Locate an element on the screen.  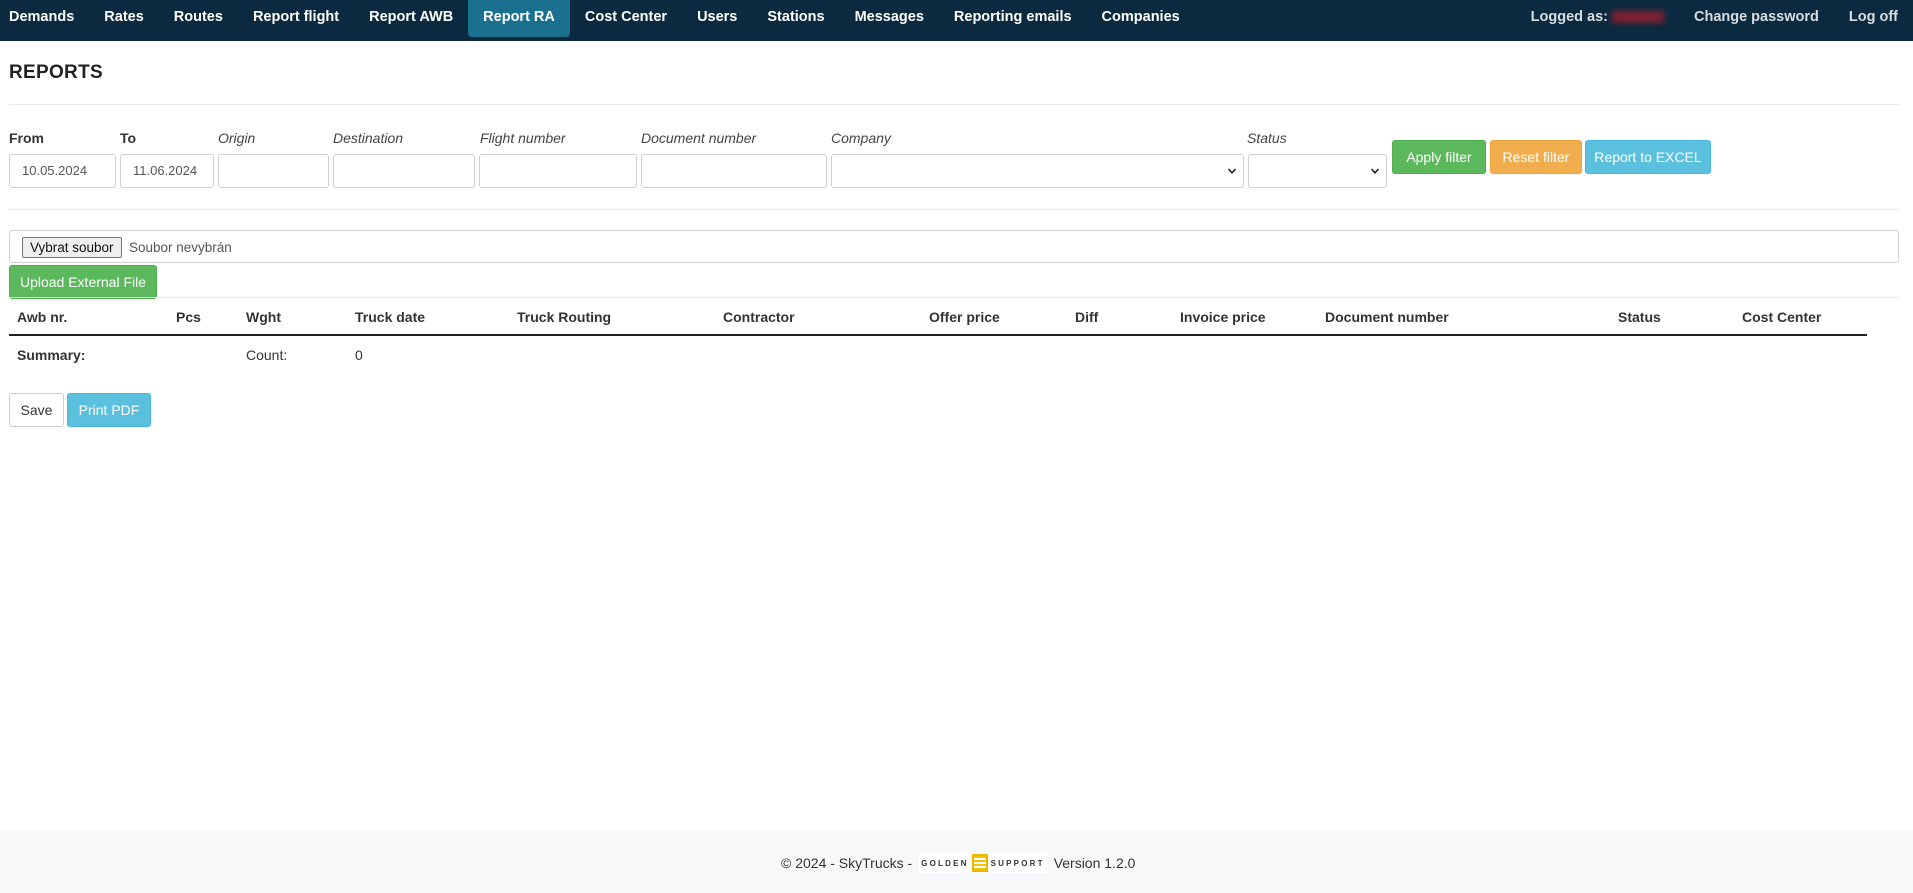
col-diff: Diff is located at coordinates (1086, 317).